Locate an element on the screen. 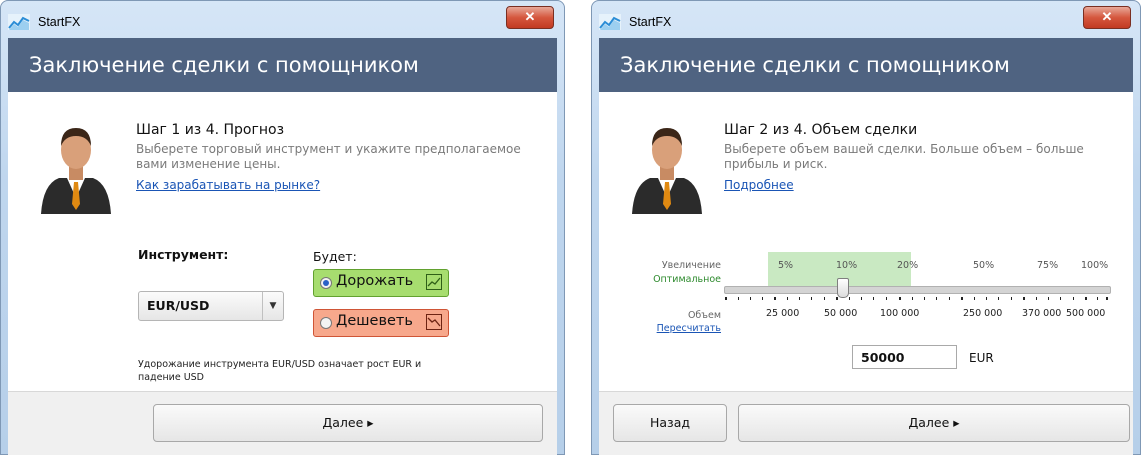 The width and height of the screenshot is (1141, 455). volume-tick-label: 50 000 is located at coordinates (841, 313).